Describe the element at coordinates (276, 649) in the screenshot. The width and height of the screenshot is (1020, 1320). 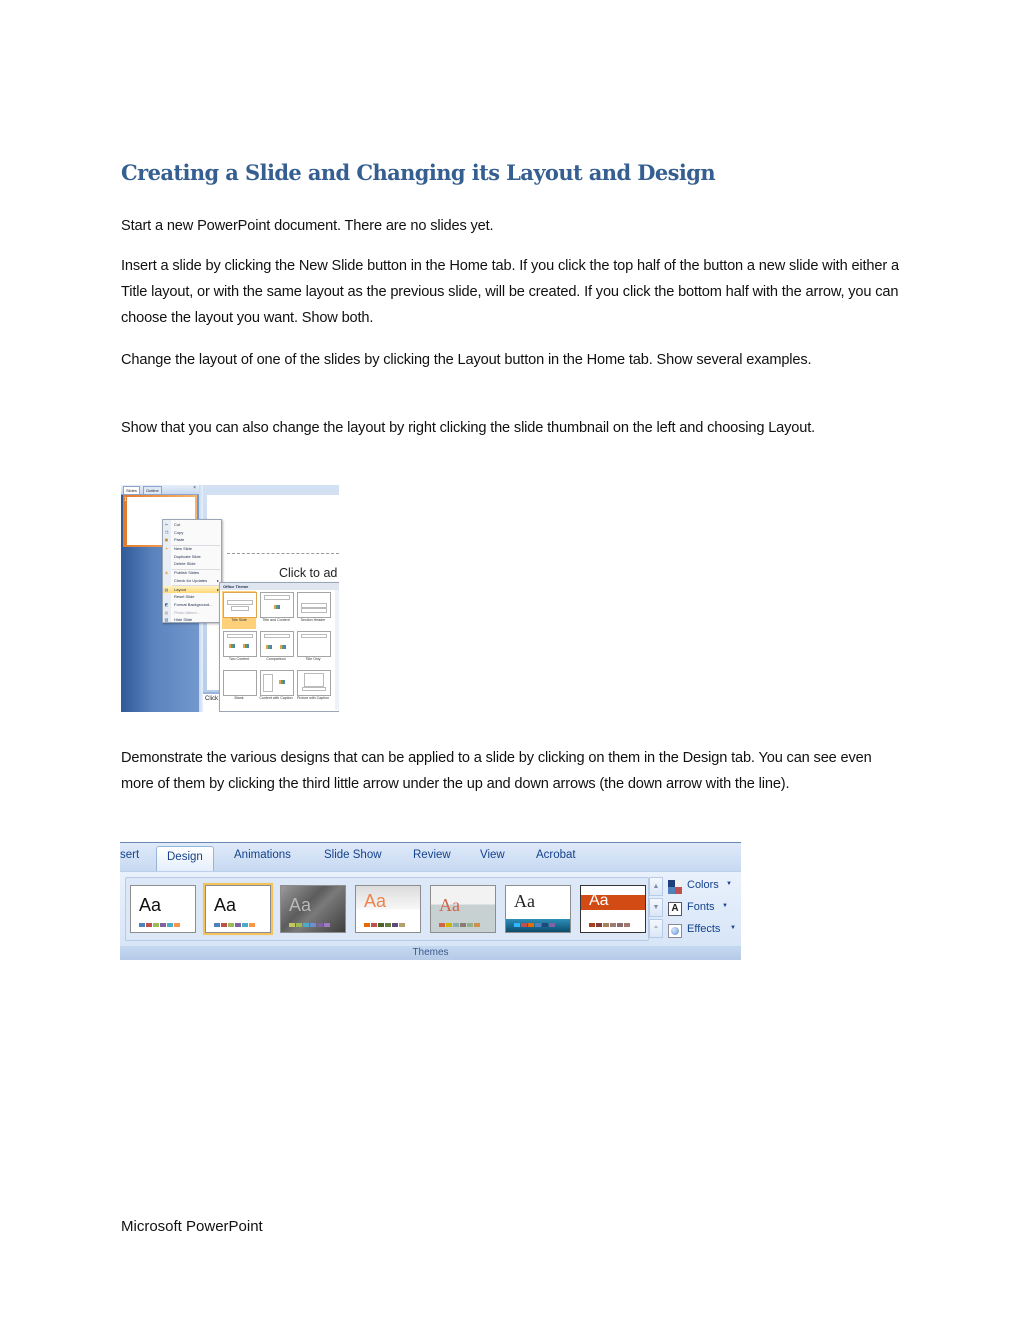
I see `layout-comparison: Comparison` at that location.